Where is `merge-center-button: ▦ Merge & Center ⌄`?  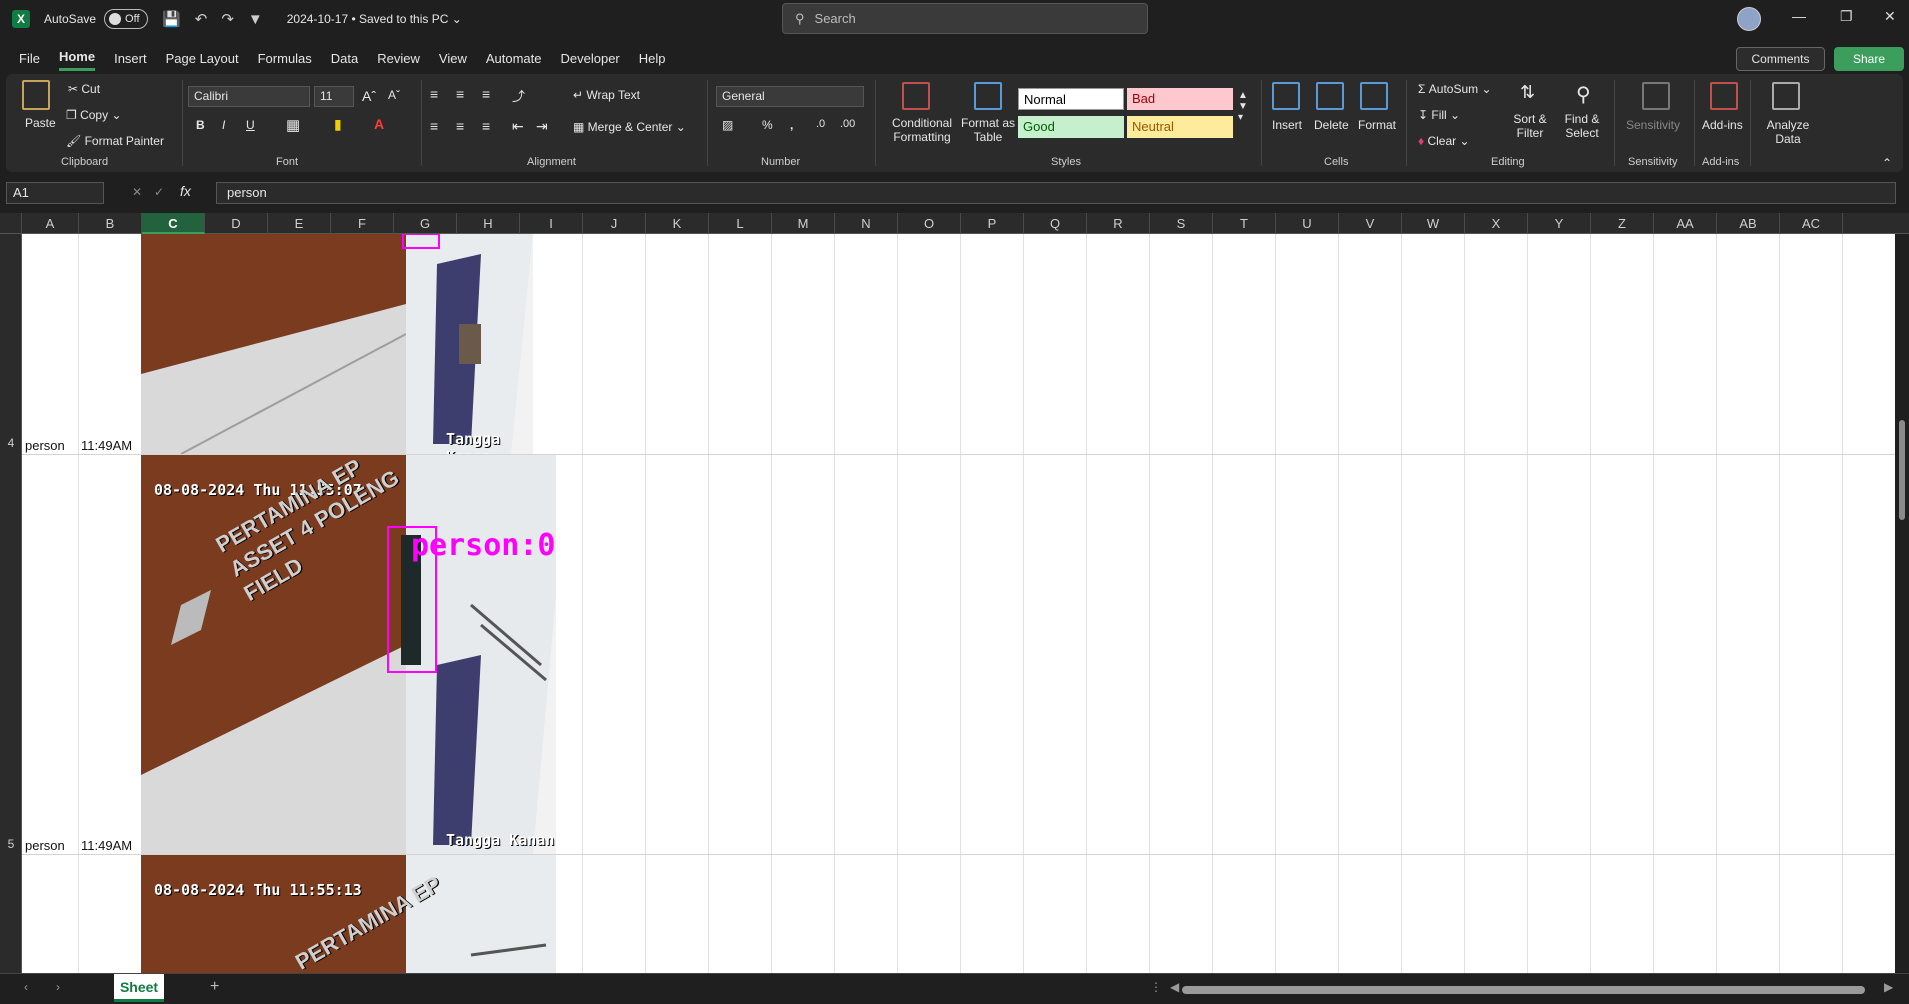 merge-center-button: ▦ Merge & Center ⌄ is located at coordinates (629, 127).